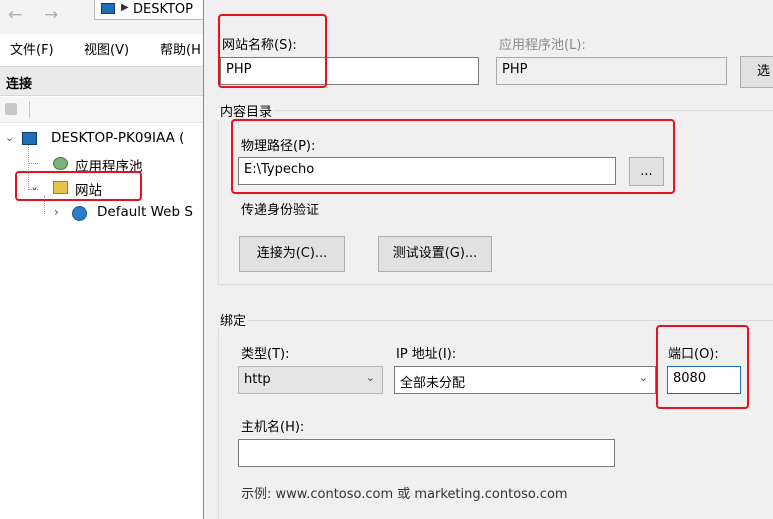 The width and height of the screenshot is (773, 519). I want to click on connections-toolbar, so click(101, 110).